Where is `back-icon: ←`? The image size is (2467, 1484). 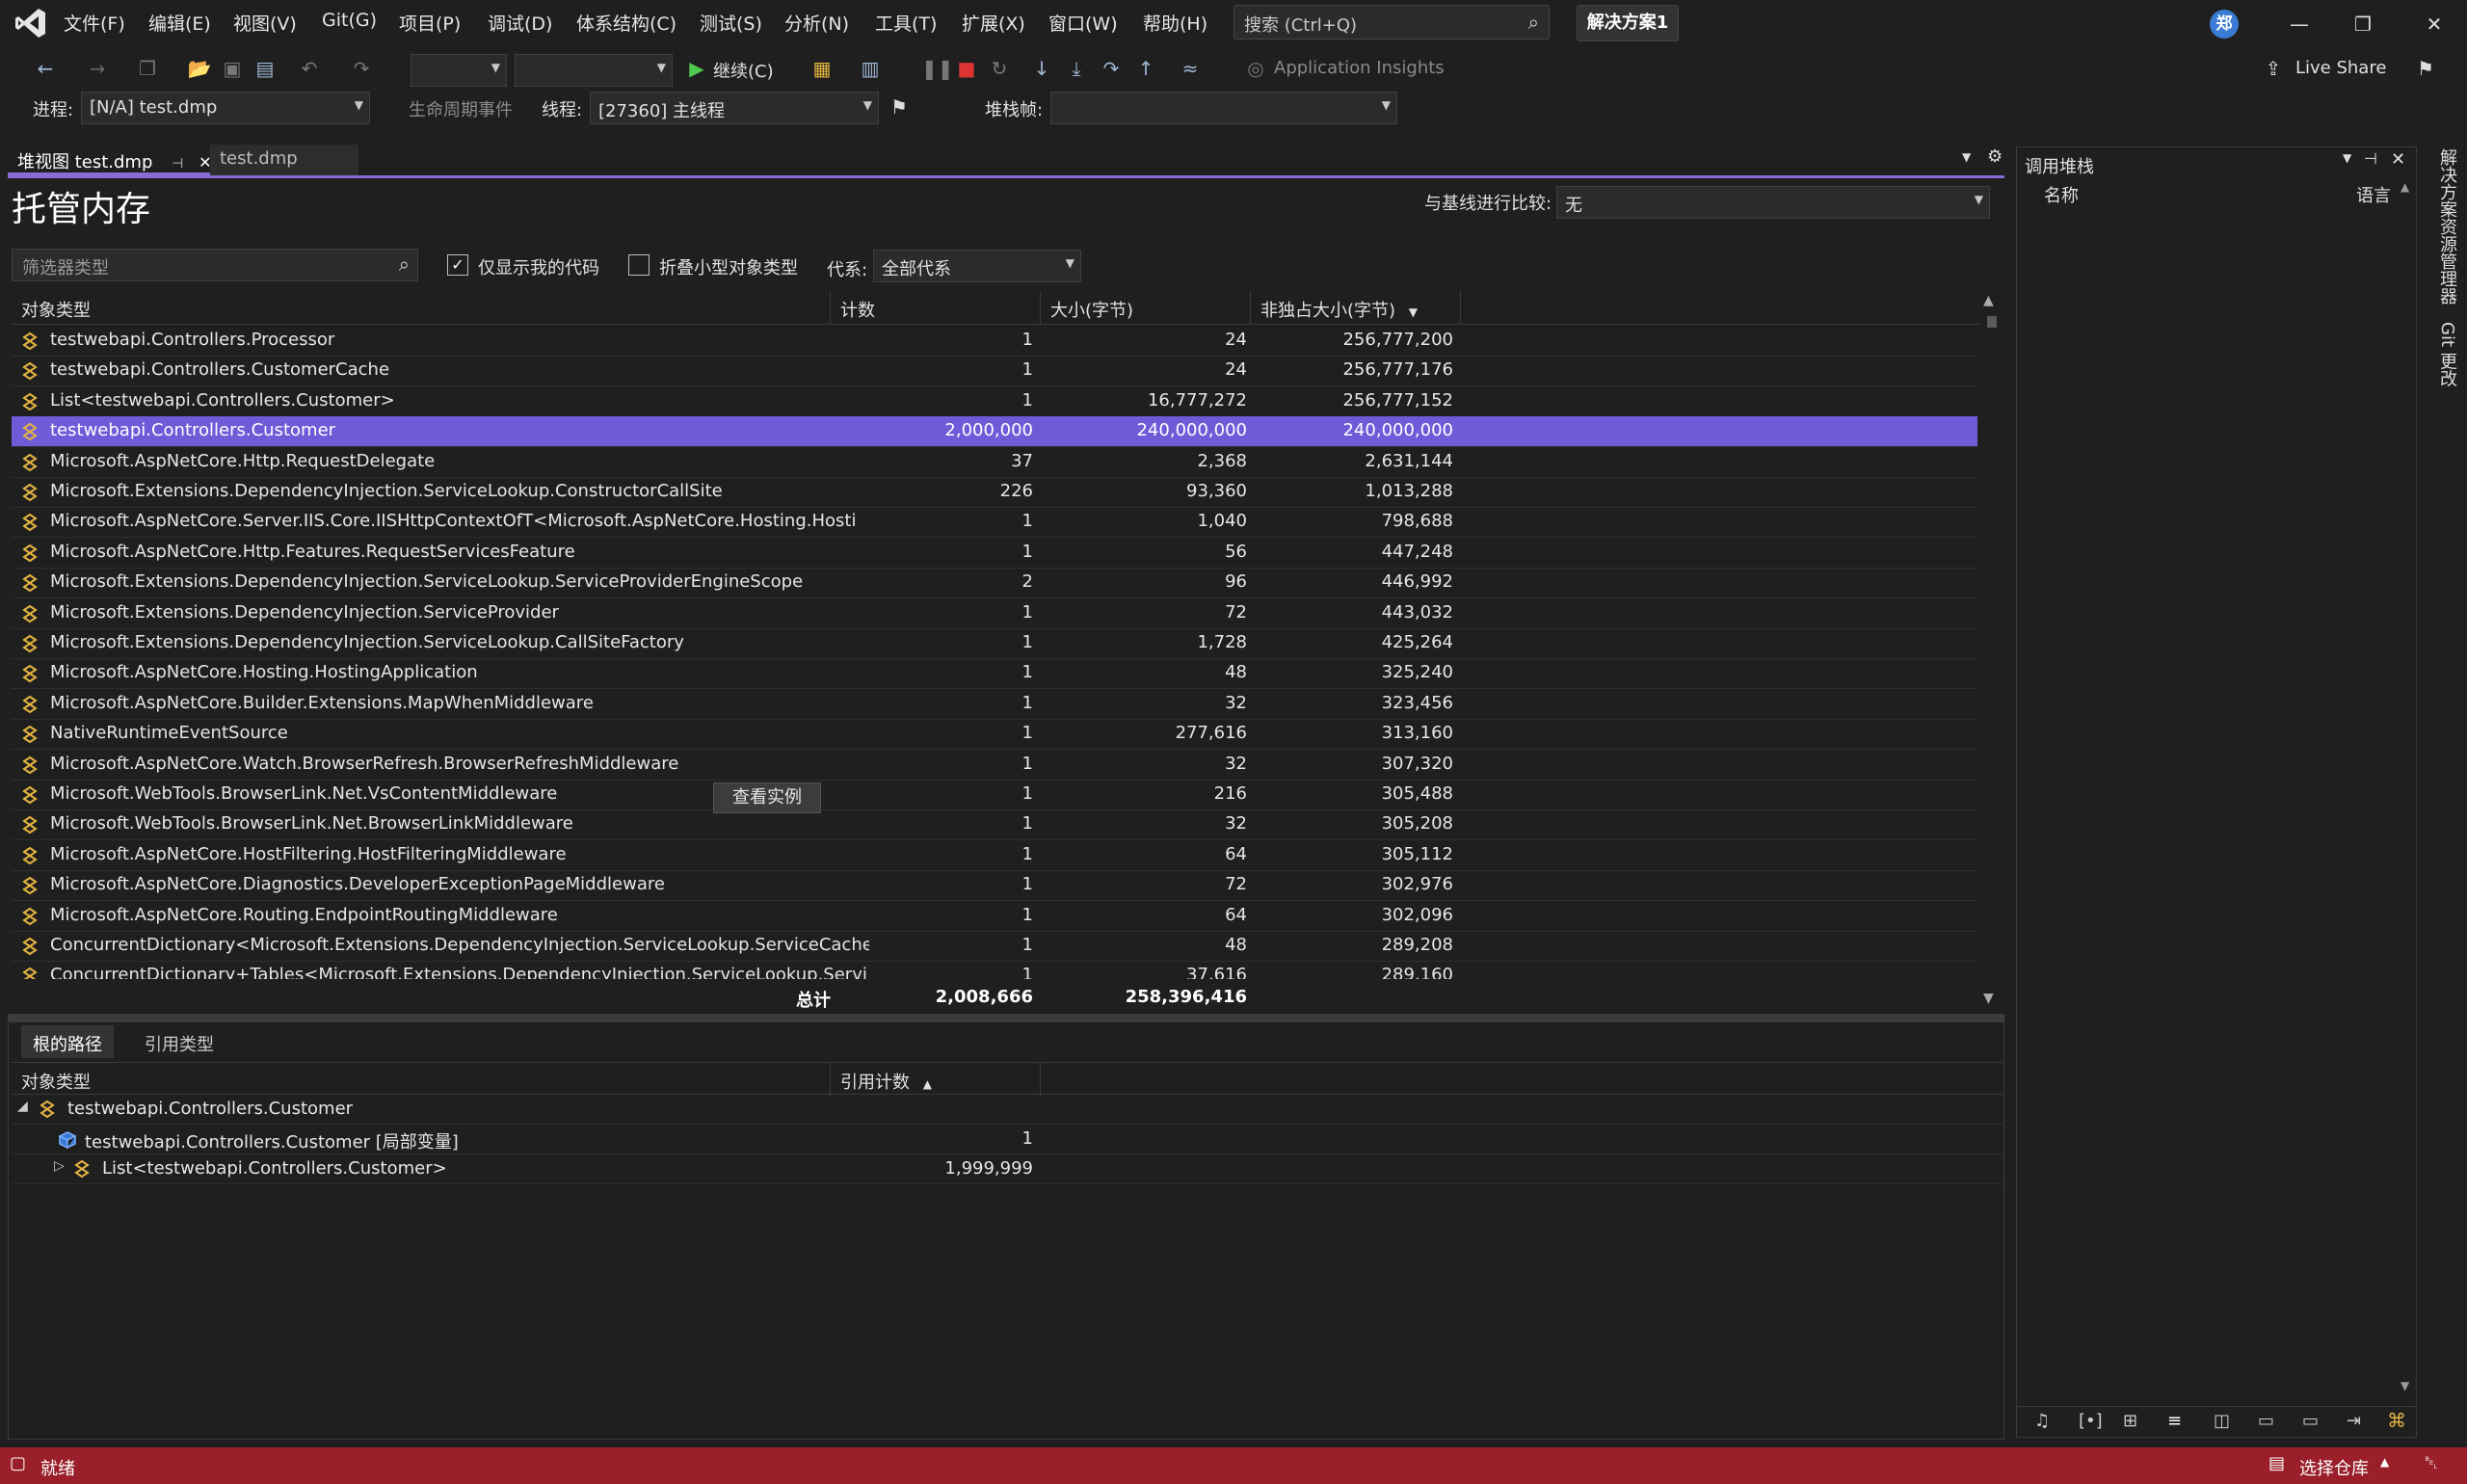
back-icon: ← is located at coordinates (45, 68).